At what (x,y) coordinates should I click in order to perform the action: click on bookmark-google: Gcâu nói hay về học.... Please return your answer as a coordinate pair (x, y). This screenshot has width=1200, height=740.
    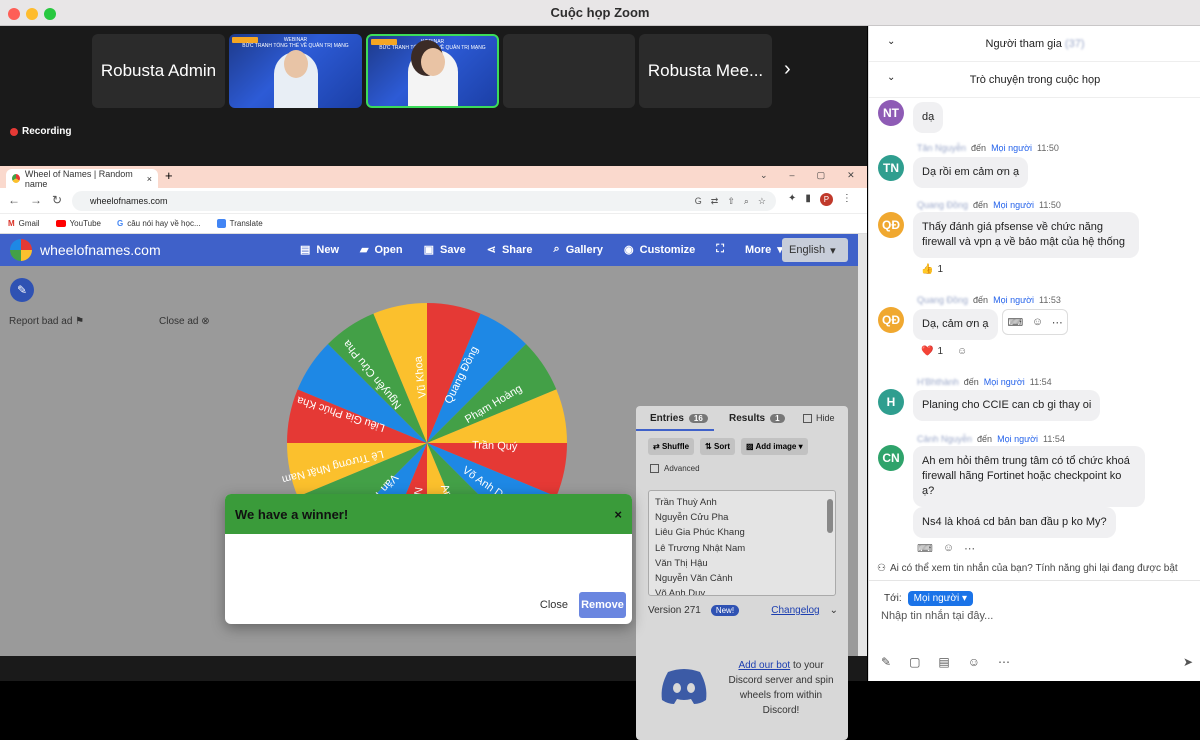
    Looking at the image, I should click on (159, 223).